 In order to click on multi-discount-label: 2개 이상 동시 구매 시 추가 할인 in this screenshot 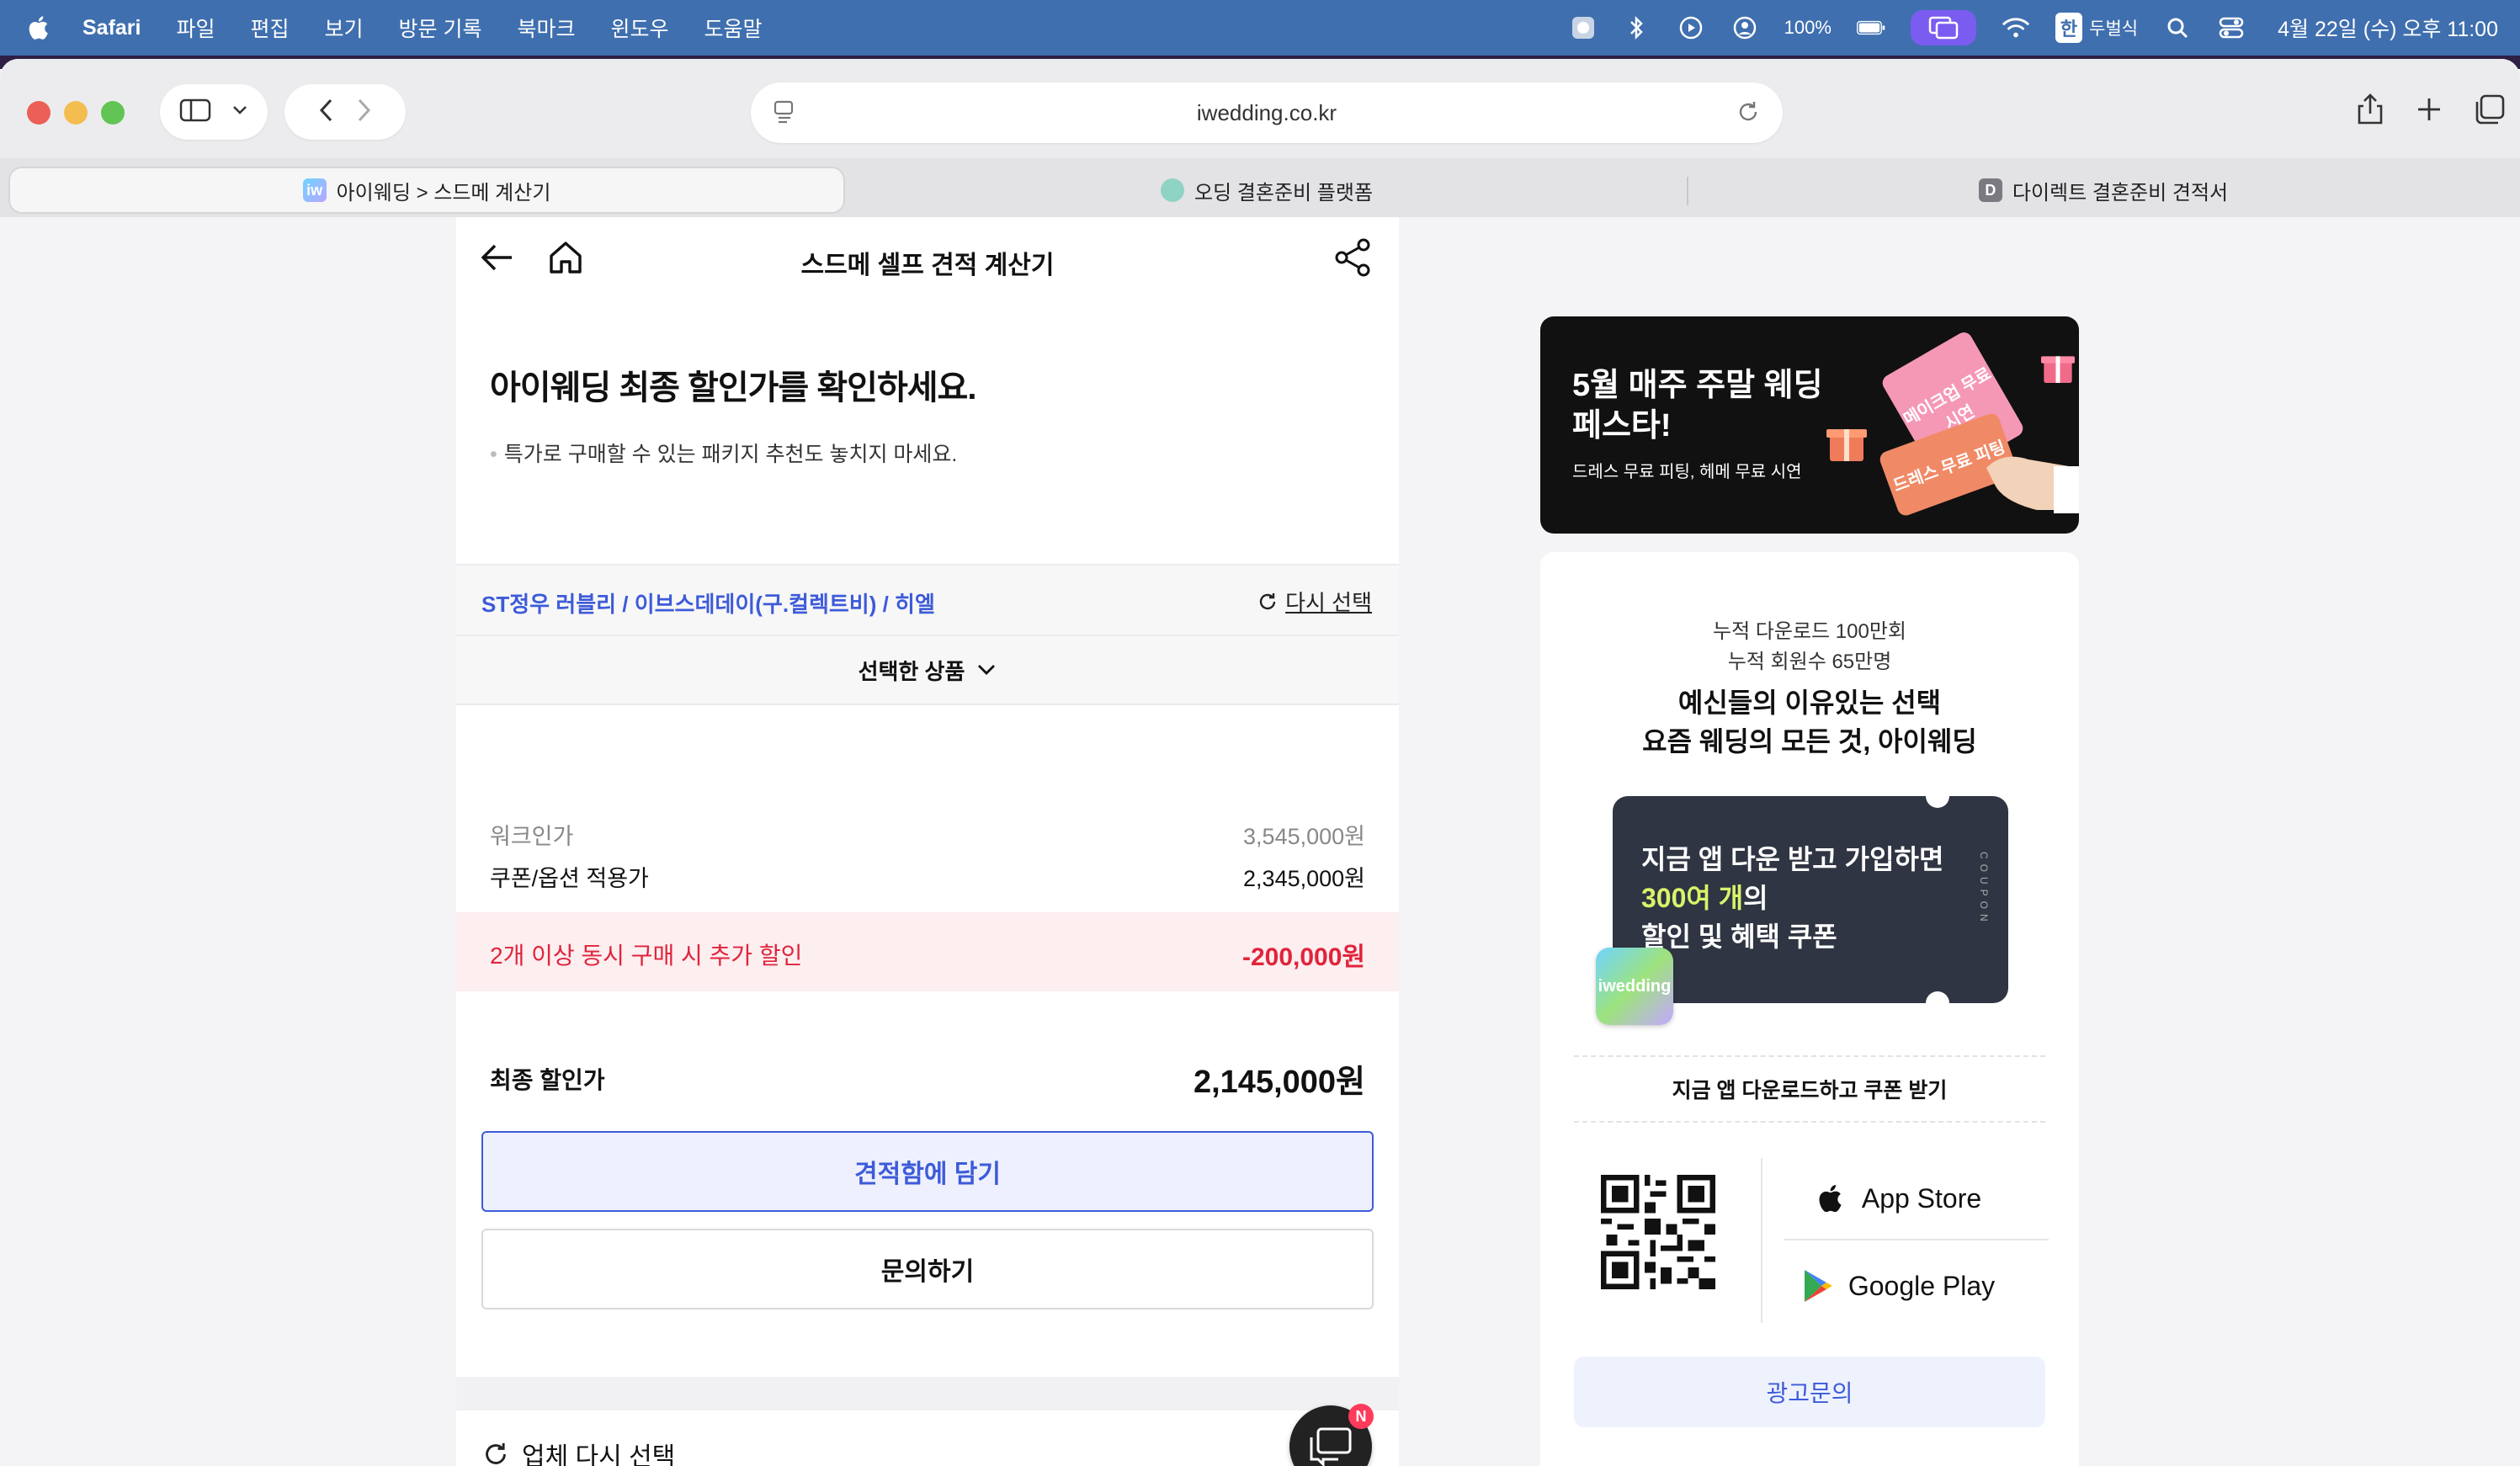, I will do `click(646, 956)`.